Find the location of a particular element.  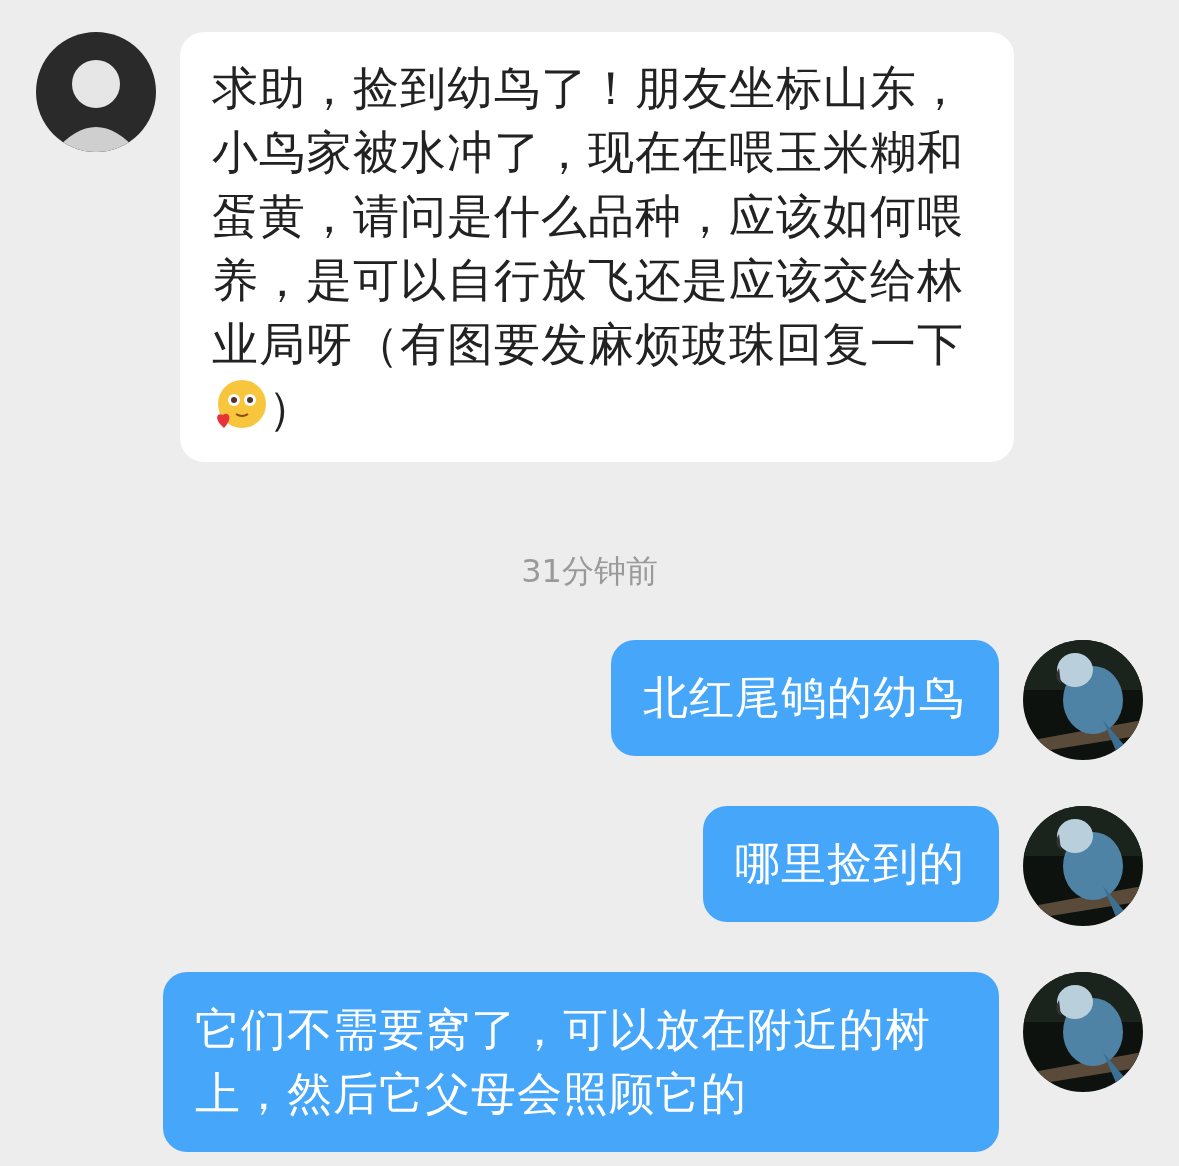

message-bubble: 北红尾鸲的幼鸟 is located at coordinates (805, 698).